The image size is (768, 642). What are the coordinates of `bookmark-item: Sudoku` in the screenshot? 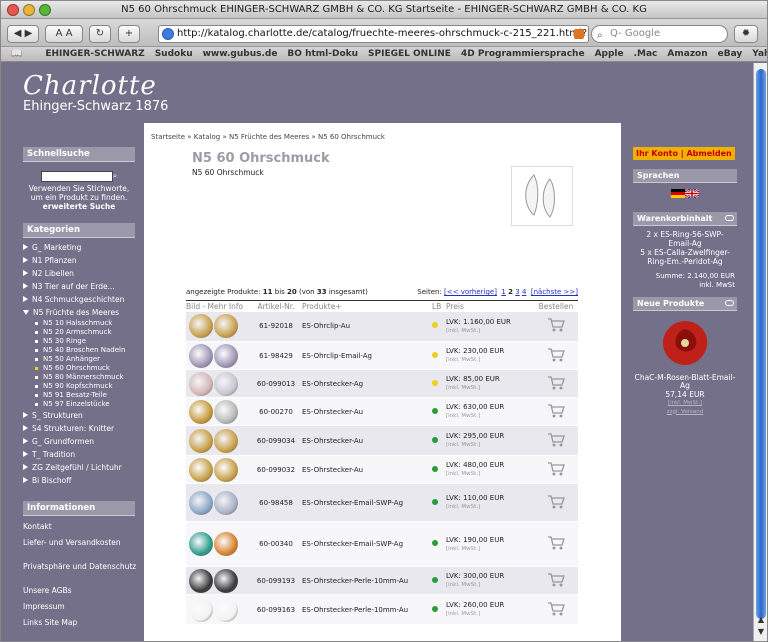 It's located at (174, 54).